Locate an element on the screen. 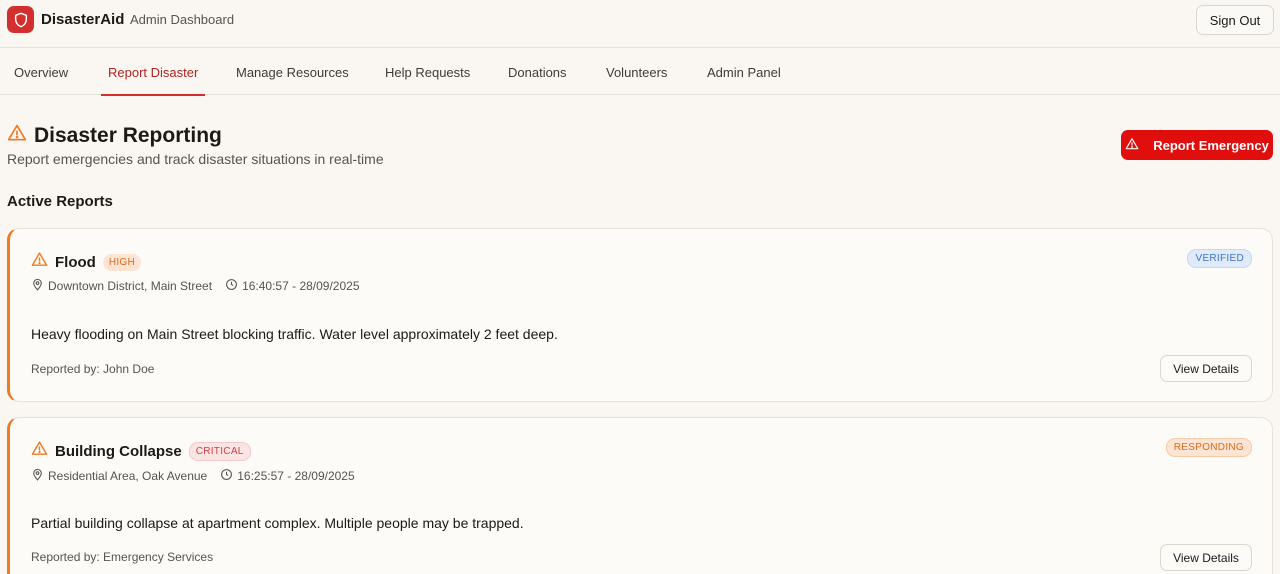  page-heading: Disaster Reporting is located at coordinates (114, 135).